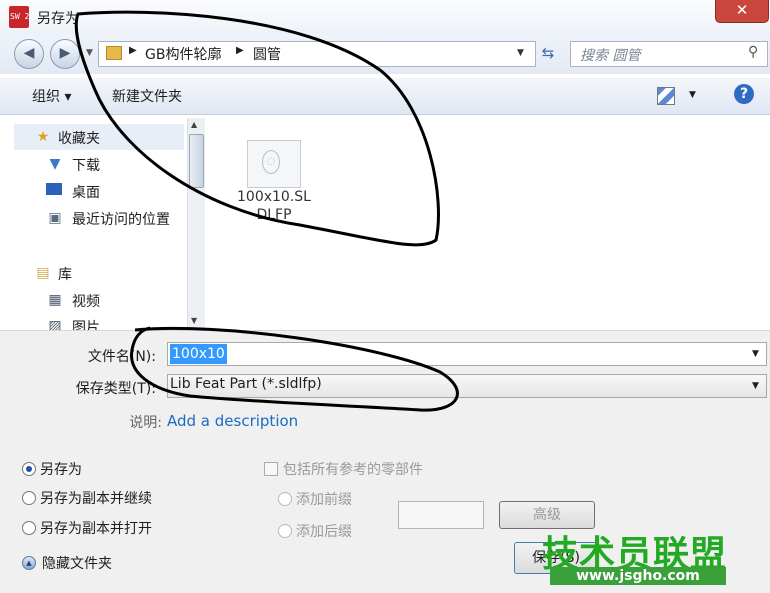 This screenshot has height=593, width=770. I want to click on sidebar-item-desktop: 桌面, so click(99, 191).